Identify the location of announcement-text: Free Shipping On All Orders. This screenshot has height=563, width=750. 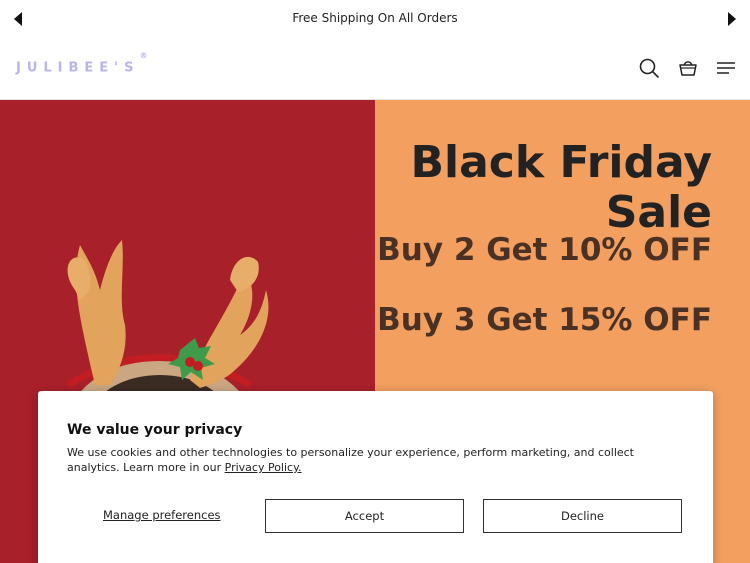
(375, 18).